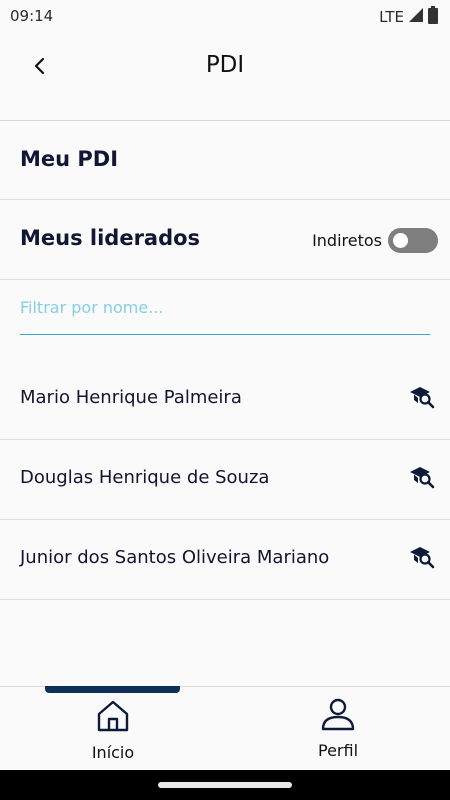 The width and height of the screenshot is (450, 800). I want to click on nav-active-indicator, so click(112, 689).